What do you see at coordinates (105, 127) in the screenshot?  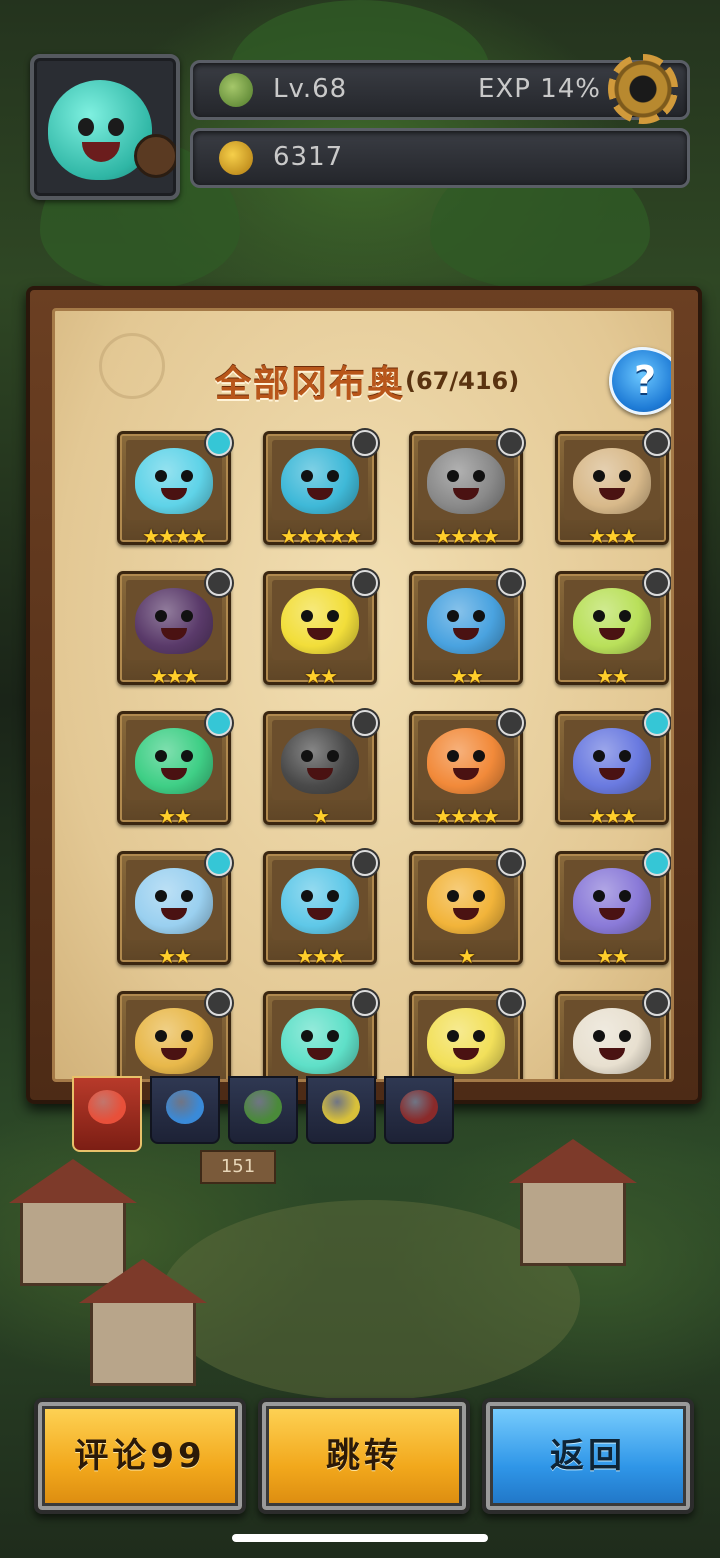 I see `player-avatar` at bounding box center [105, 127].